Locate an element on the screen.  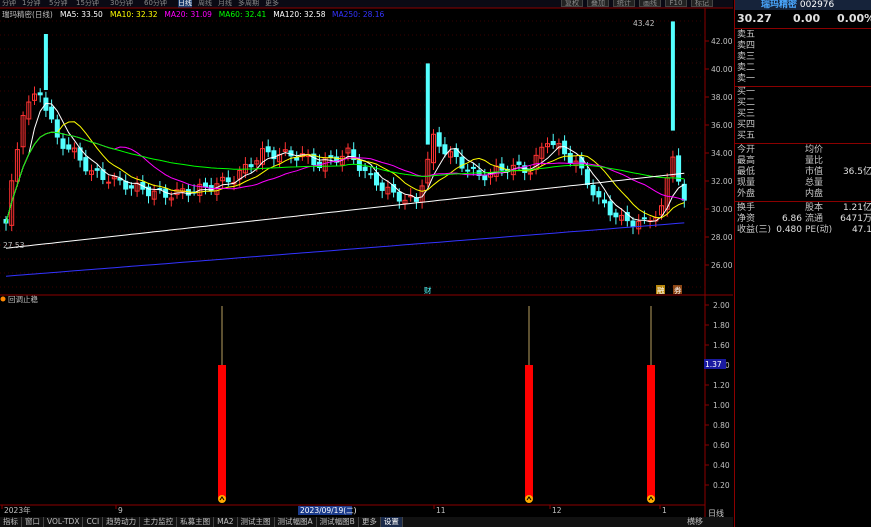
margin-marker: 融 is located at coordinates (661, 290).